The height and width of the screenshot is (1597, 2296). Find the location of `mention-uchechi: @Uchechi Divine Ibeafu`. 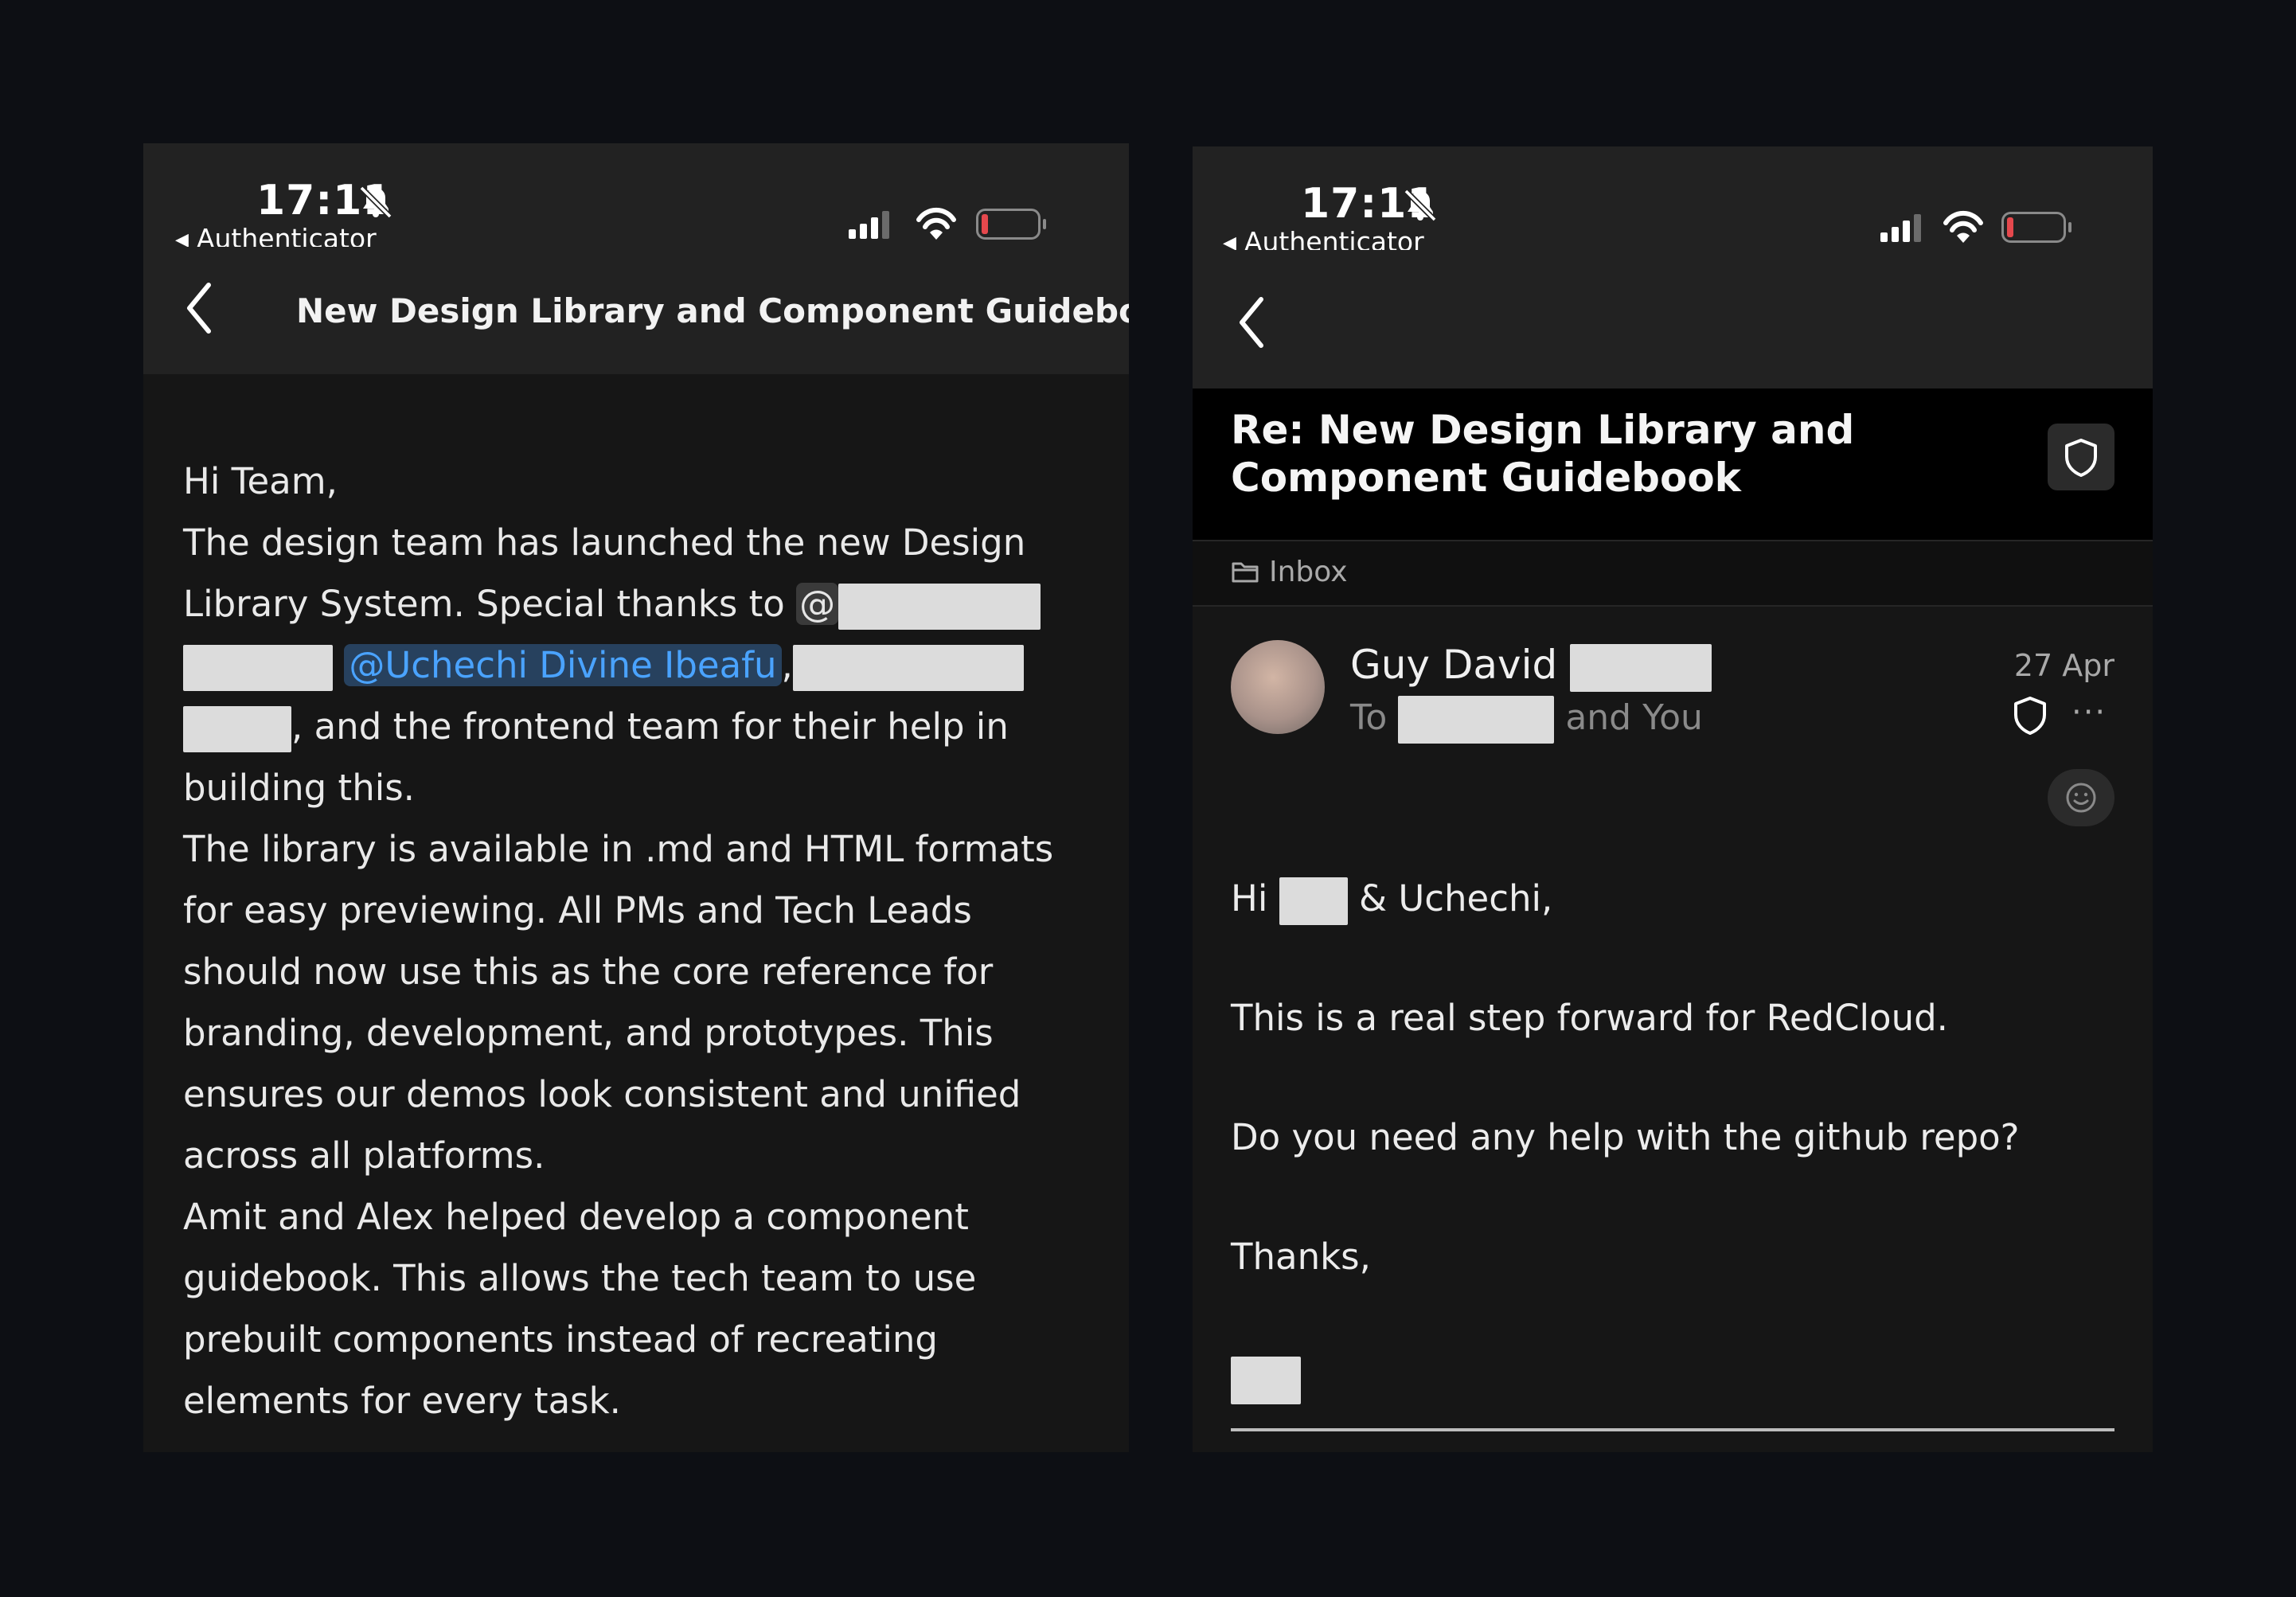

mention-uchechi: @Uchechi Divine Ibeafu is located at coordinates (563, 665).